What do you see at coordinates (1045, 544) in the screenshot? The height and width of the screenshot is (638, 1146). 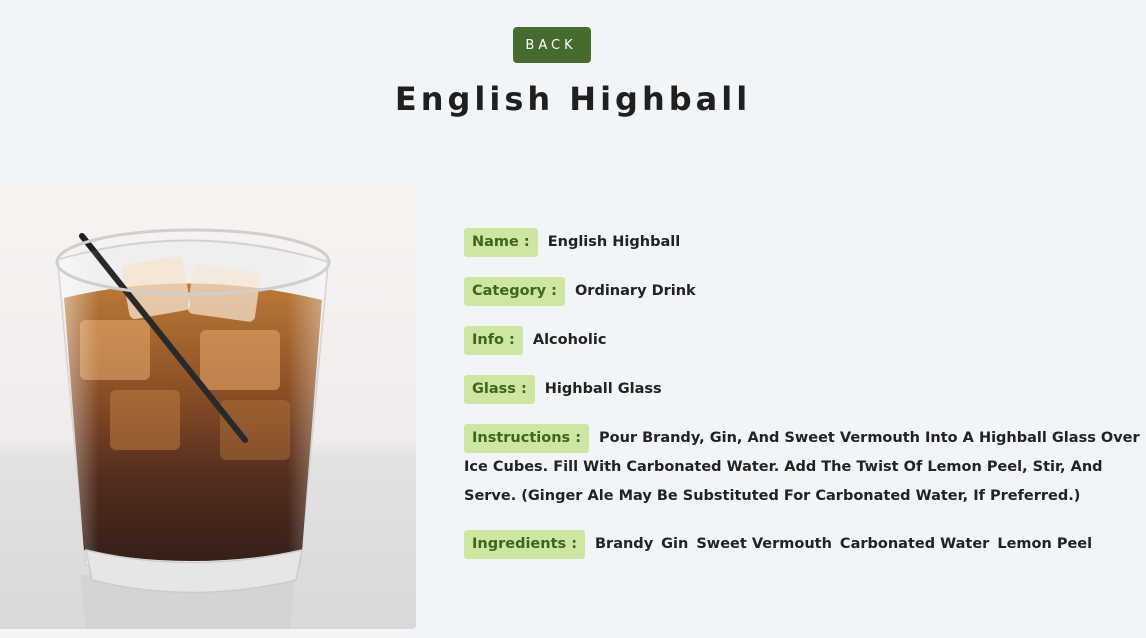 I see `ingredient-item: Lemon Peel` at bounding box center [1045, 544].